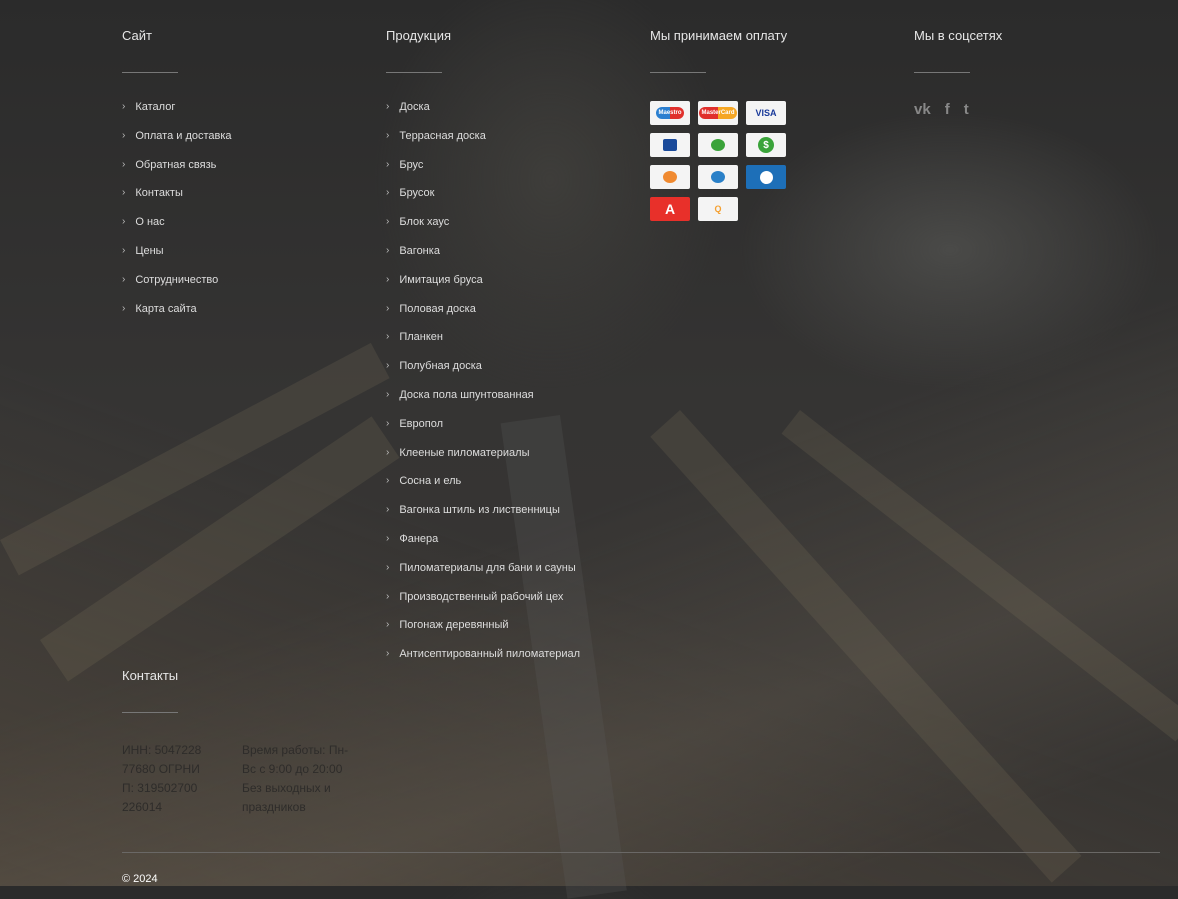 This screenshot has height=899, width=1178. I want to click on vk-icon: vk, so click(922, 109).